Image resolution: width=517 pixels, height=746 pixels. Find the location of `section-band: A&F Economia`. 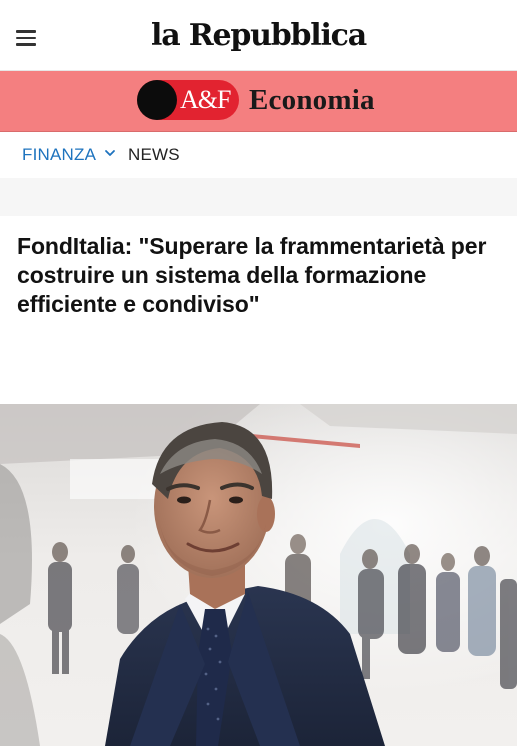

section-band: A&F Economia is located at coordinates (258, 101).